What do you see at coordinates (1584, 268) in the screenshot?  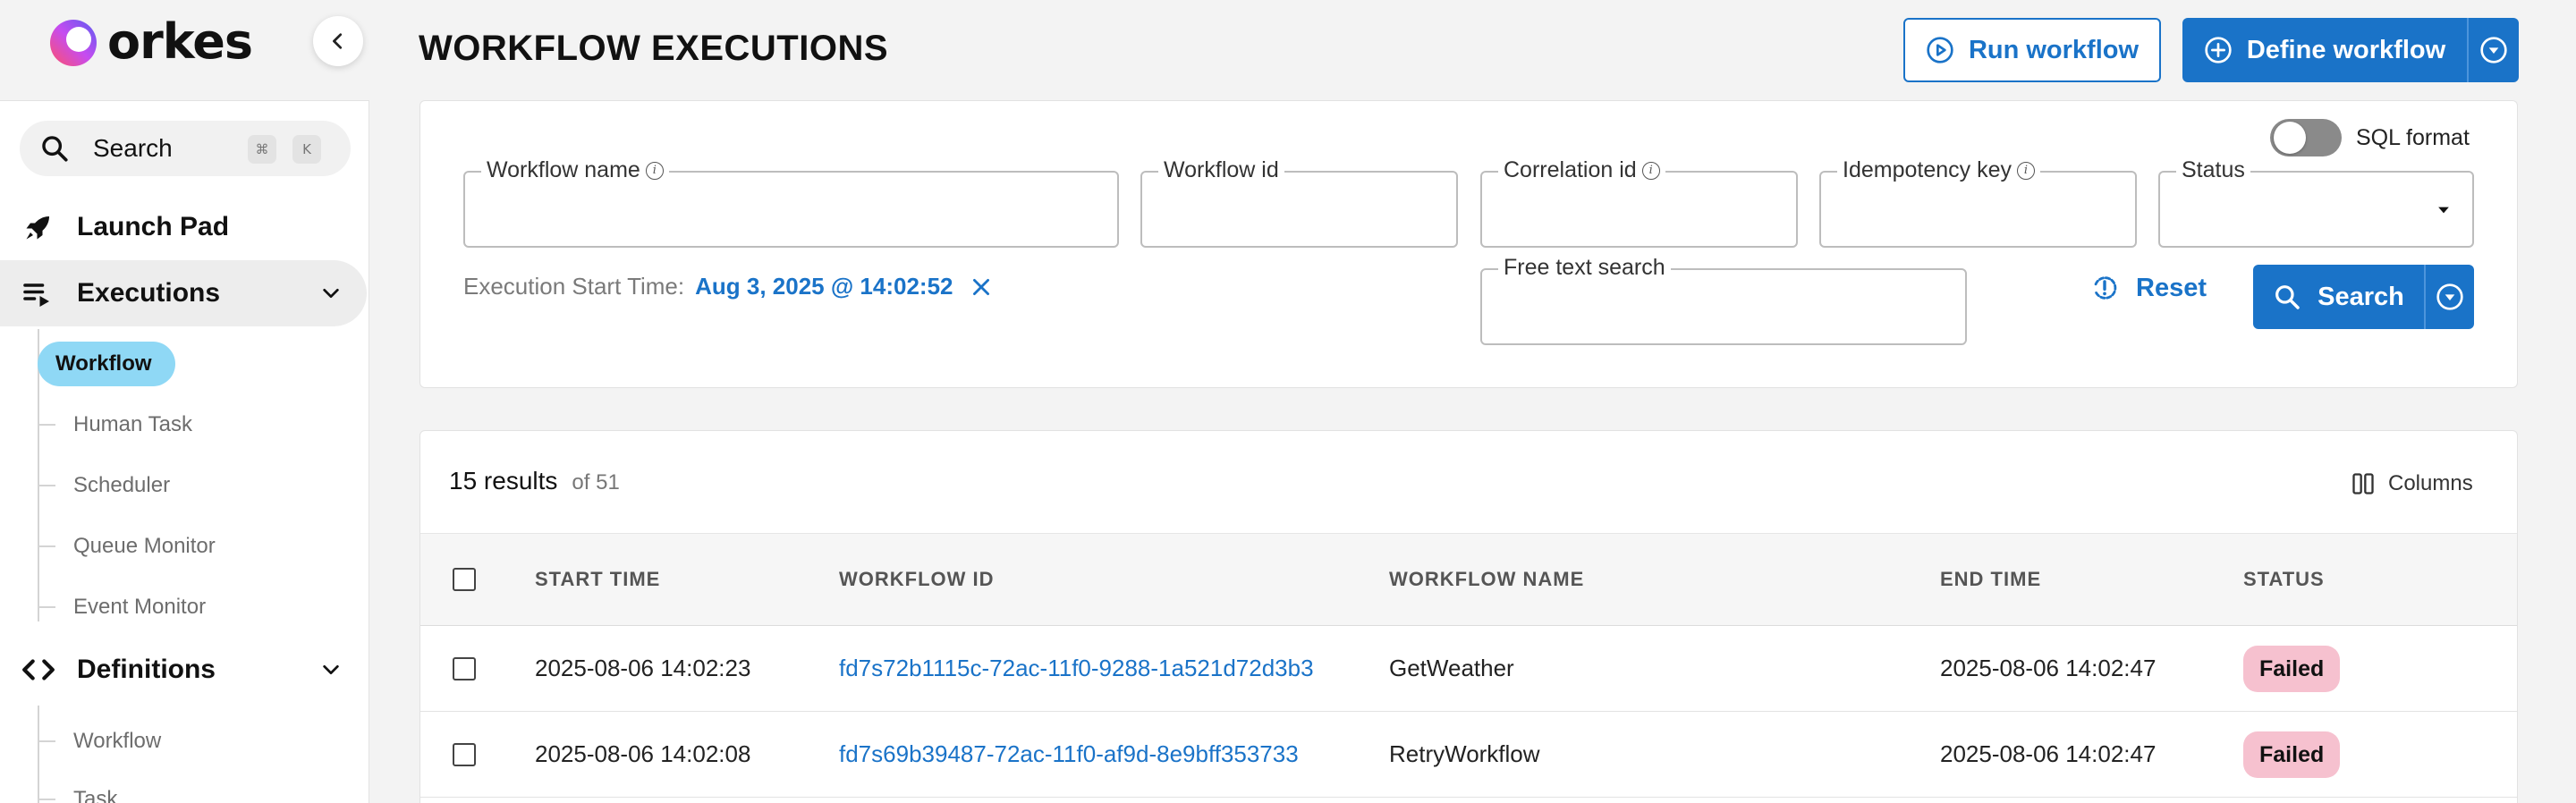 I see `free-text-search-label: Free text search` at bounding box center [1584, 268].